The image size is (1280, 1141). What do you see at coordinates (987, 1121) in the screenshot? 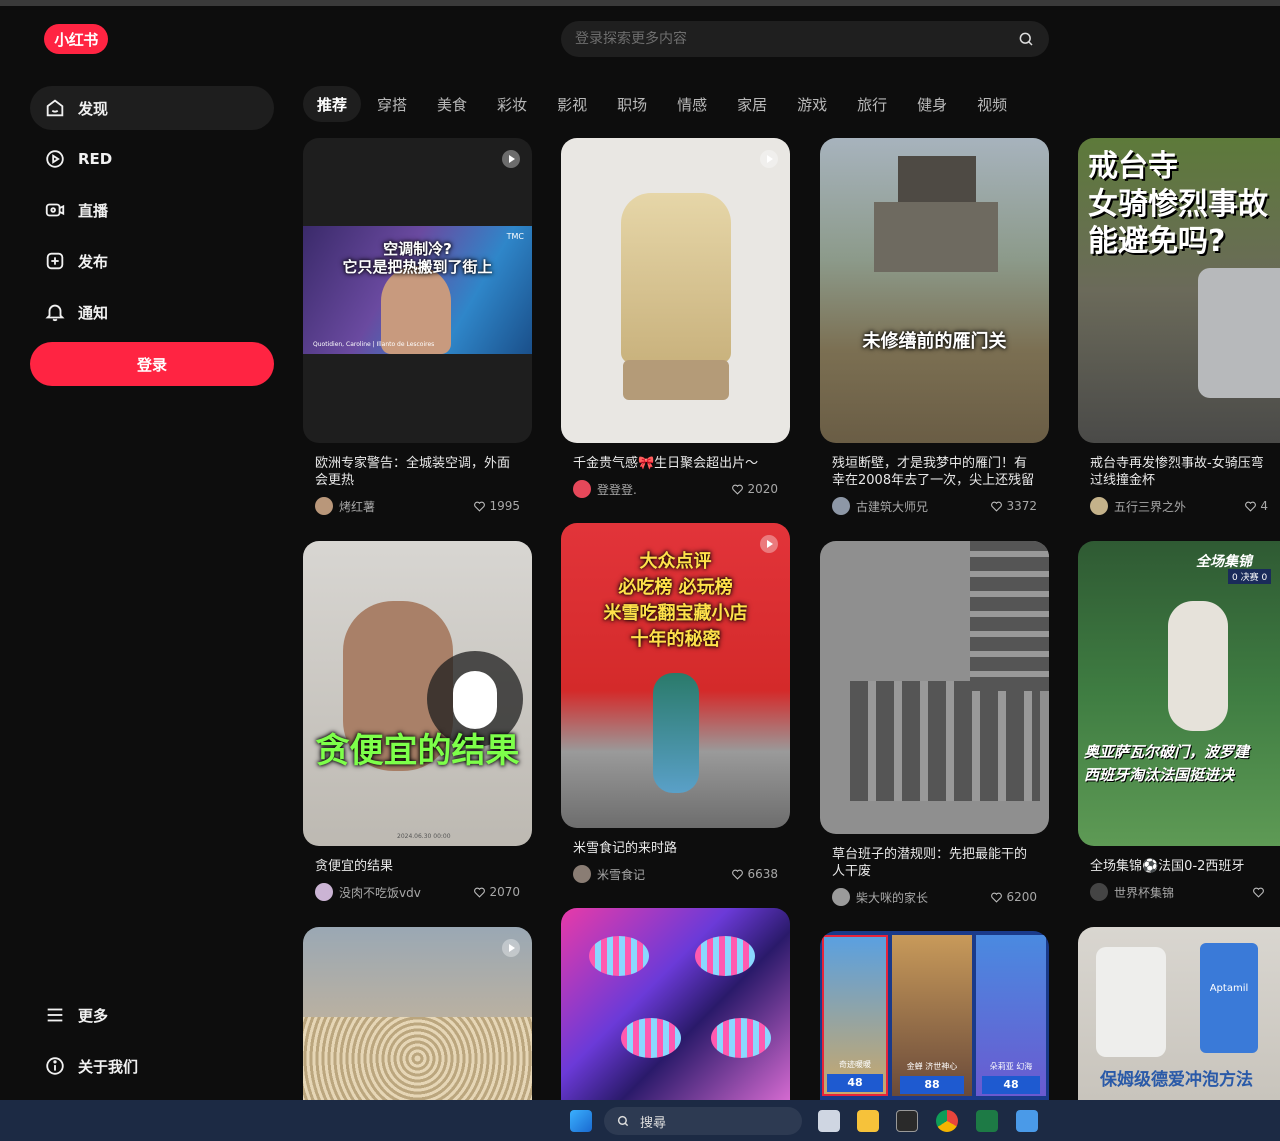
I see `excel-icon` at bounding box center [987, 1121].